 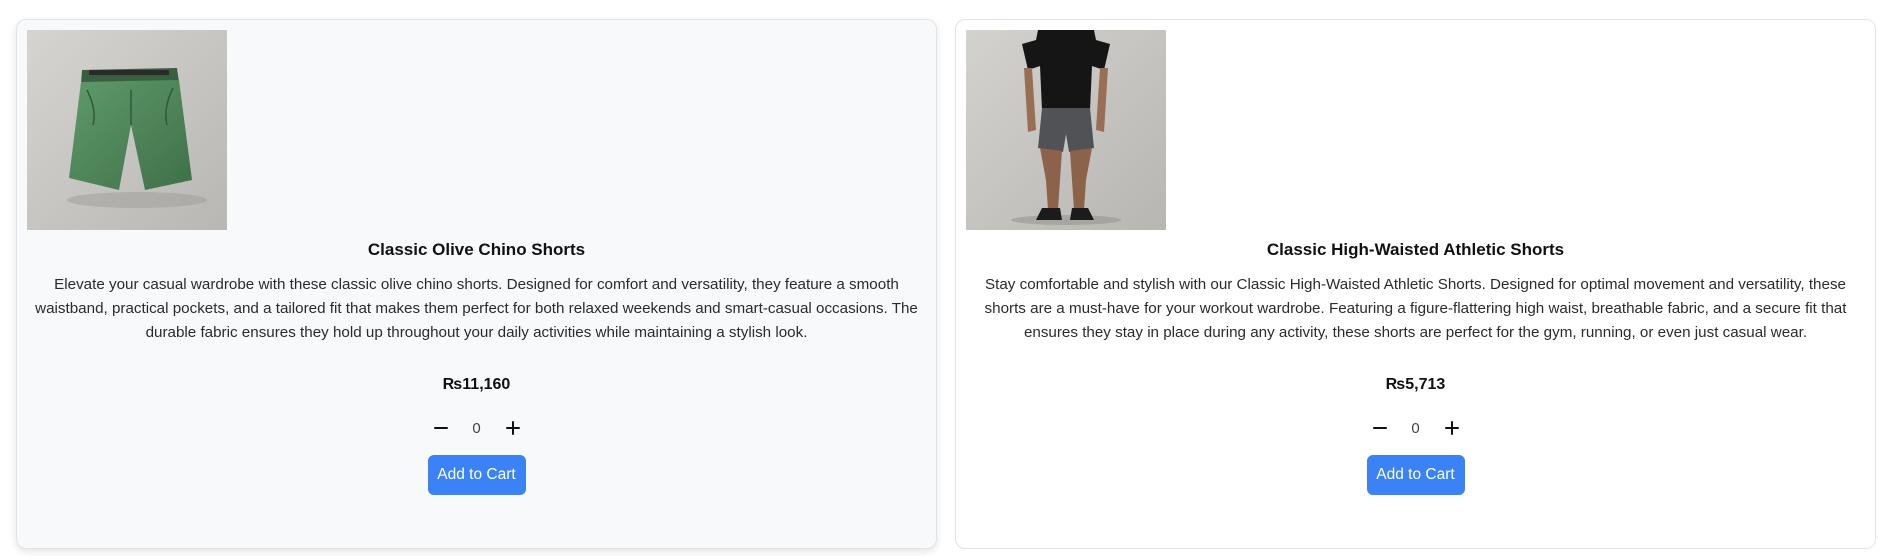 What do you see at coordinates (1415, 384) in the screenshot?
I see `product-price: ₨5,713` at bounding box center [1415, 384].